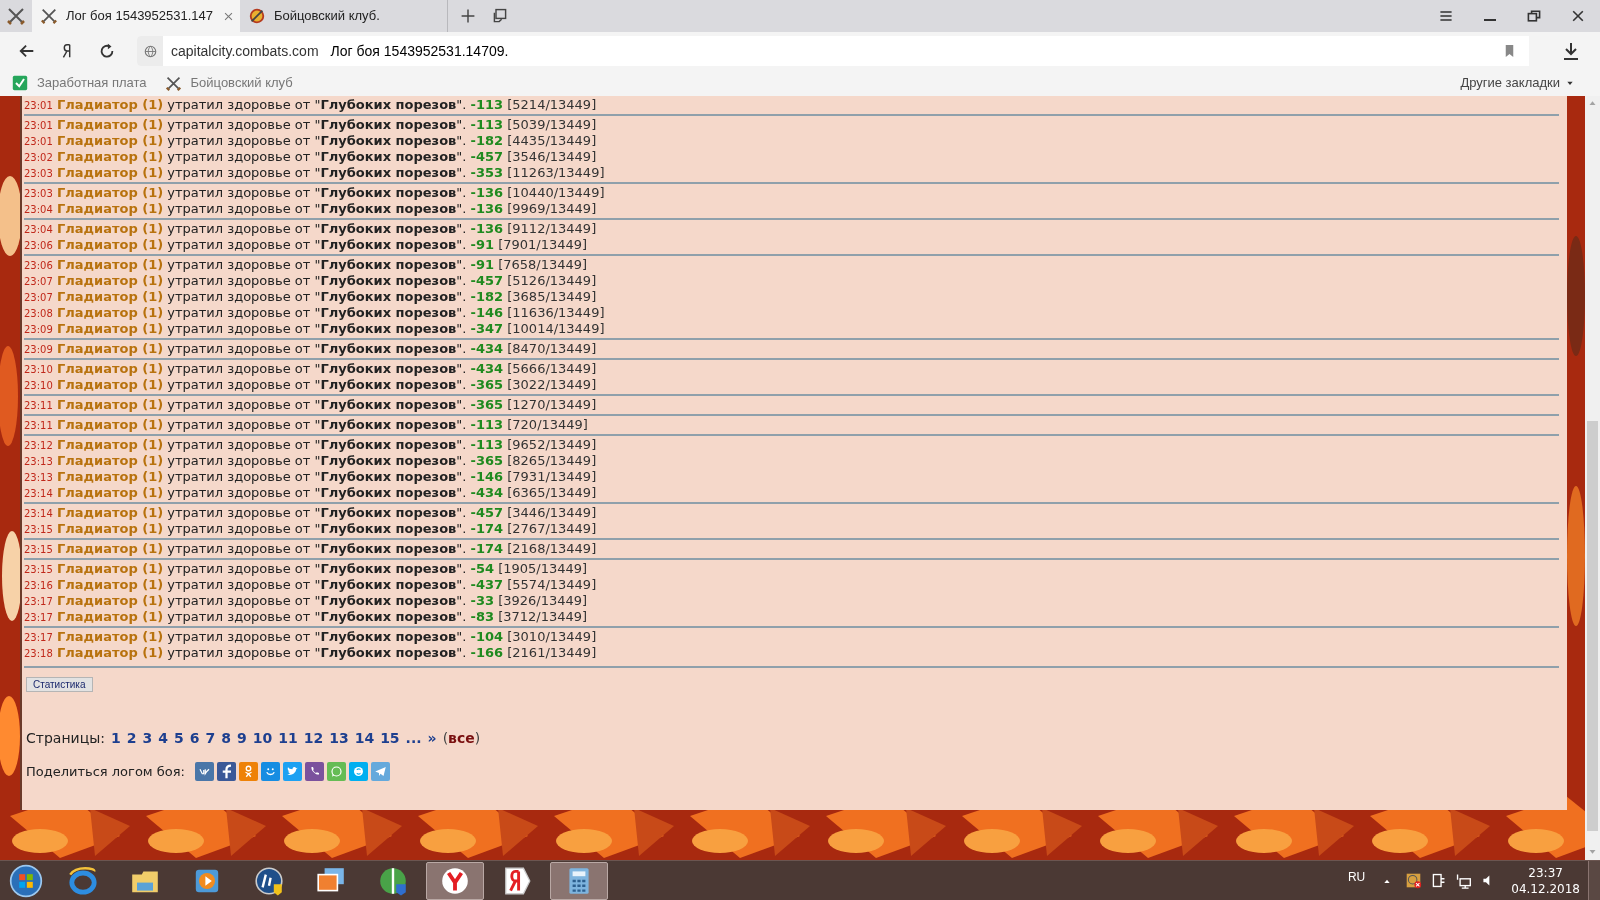  What do you see at coordinates (311, 297) in the screenshot?
I see `log-entry: 23:07 Гладиатор (1) утратил здоровье от "Глубоких порезов". -182 [3685/13449]` at bounding box center [311, 297].